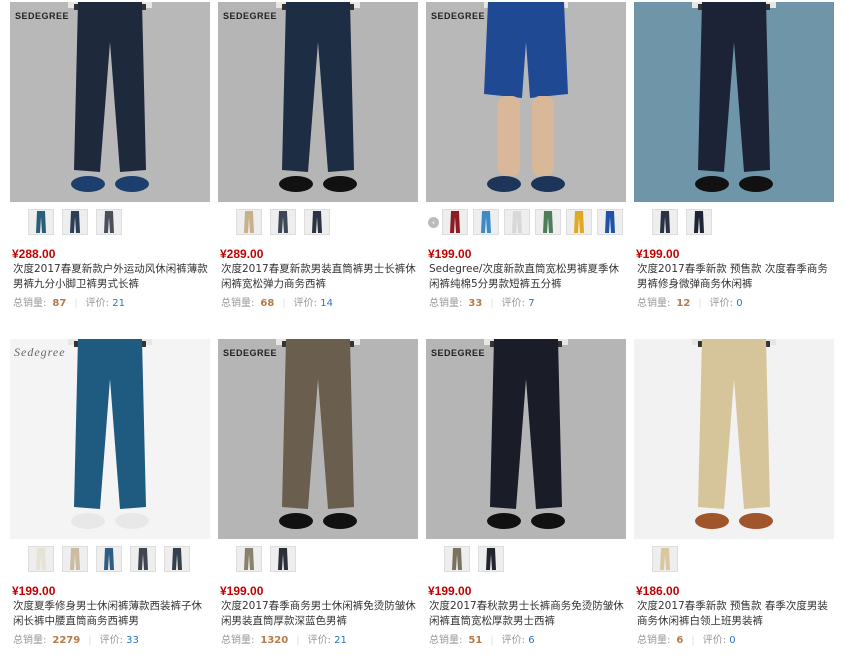 This screenshot has width=845, height=658. I want to click on brand-logo: Sedegree, so click(40, 352).